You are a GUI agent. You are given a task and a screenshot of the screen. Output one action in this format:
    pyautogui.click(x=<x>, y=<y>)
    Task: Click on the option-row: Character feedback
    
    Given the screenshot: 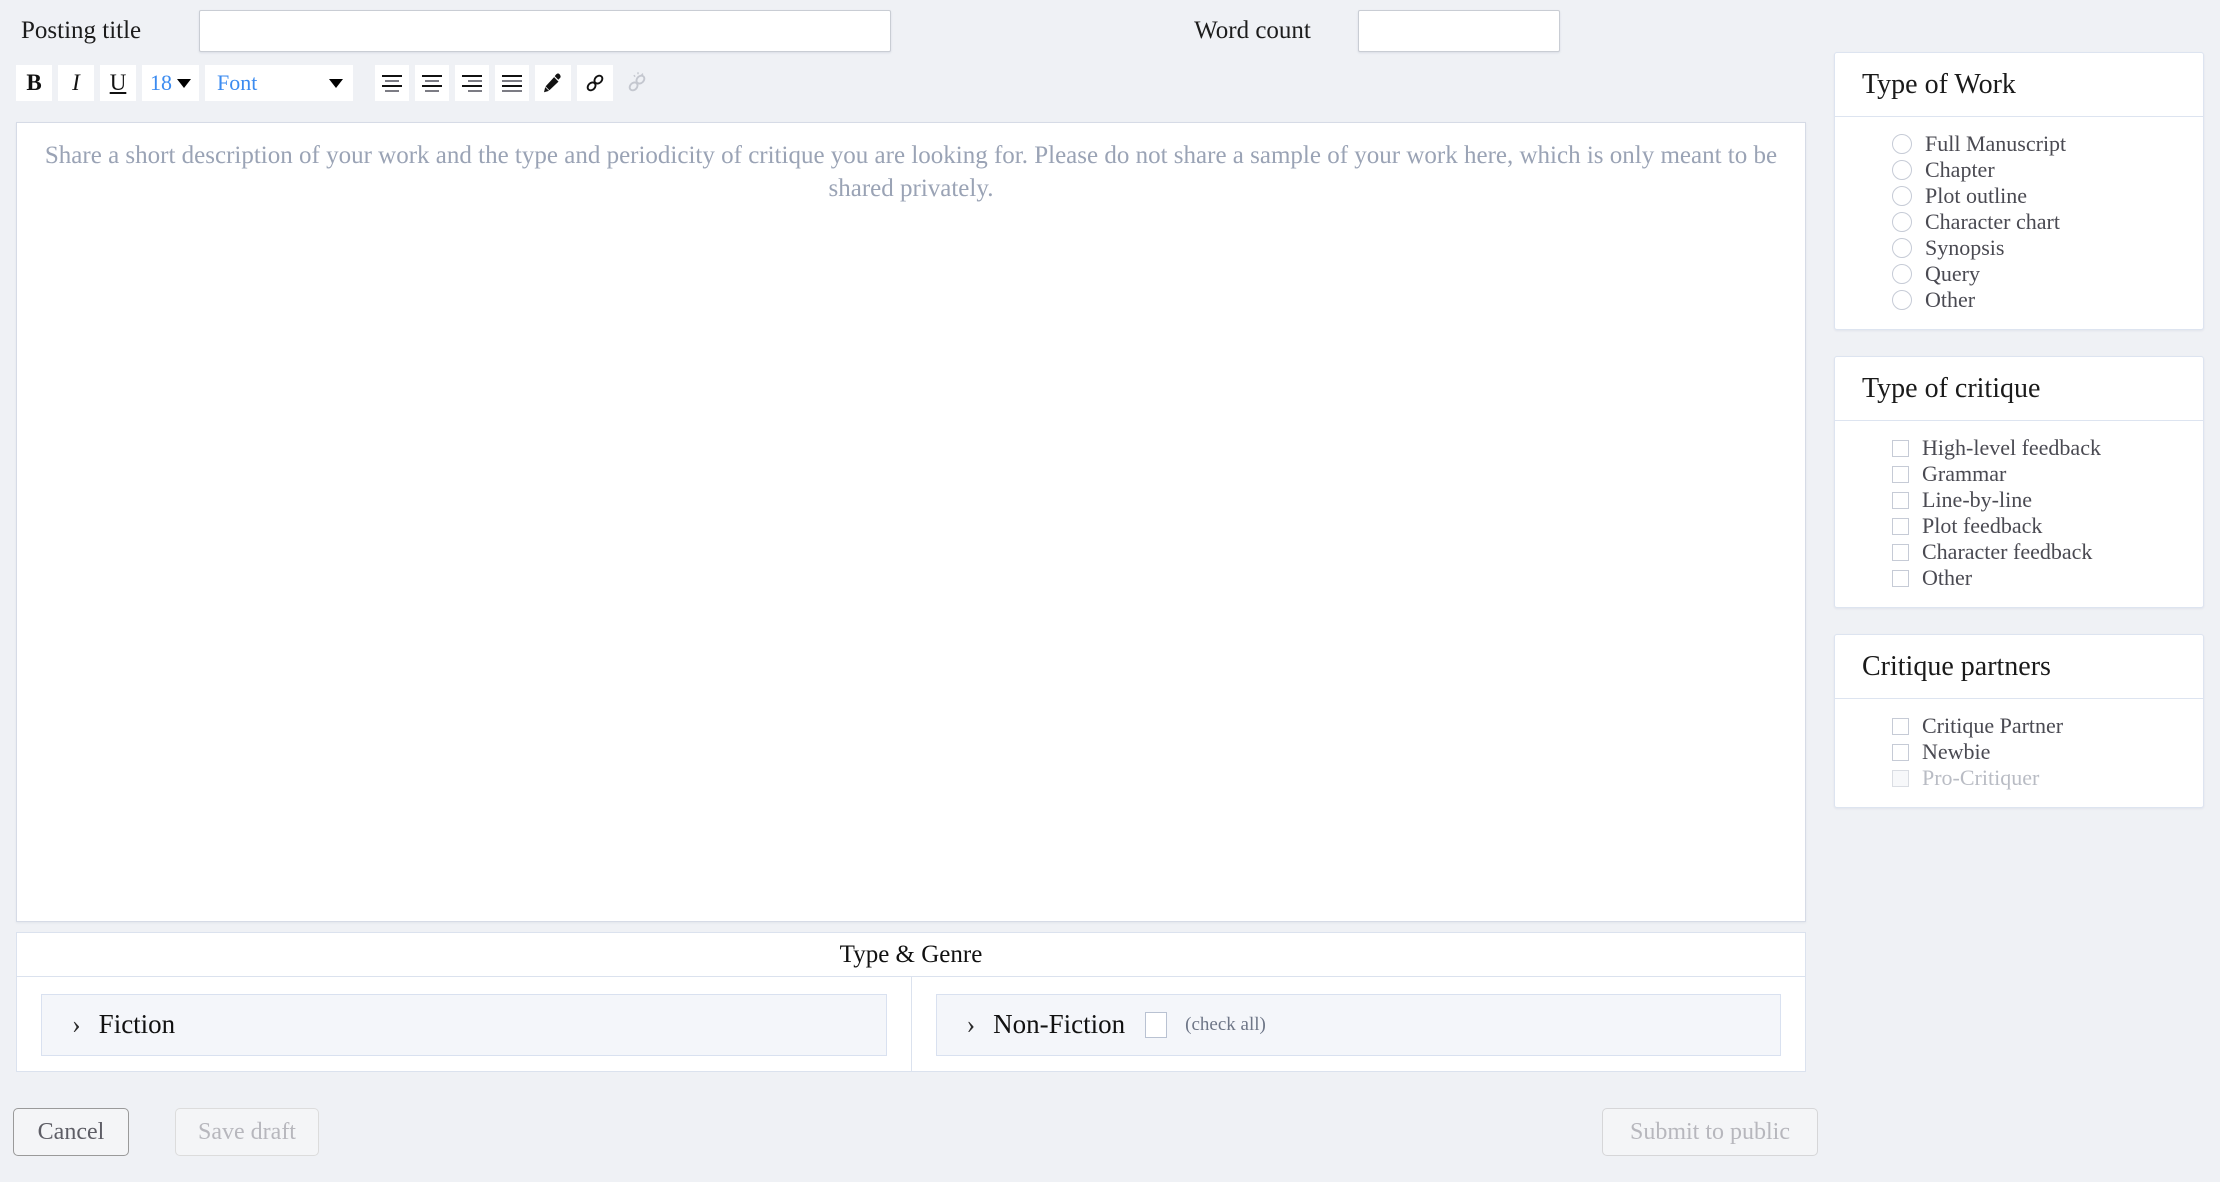 What is the action you would take?
    pyautogui.click(x=2019, y=552)
    